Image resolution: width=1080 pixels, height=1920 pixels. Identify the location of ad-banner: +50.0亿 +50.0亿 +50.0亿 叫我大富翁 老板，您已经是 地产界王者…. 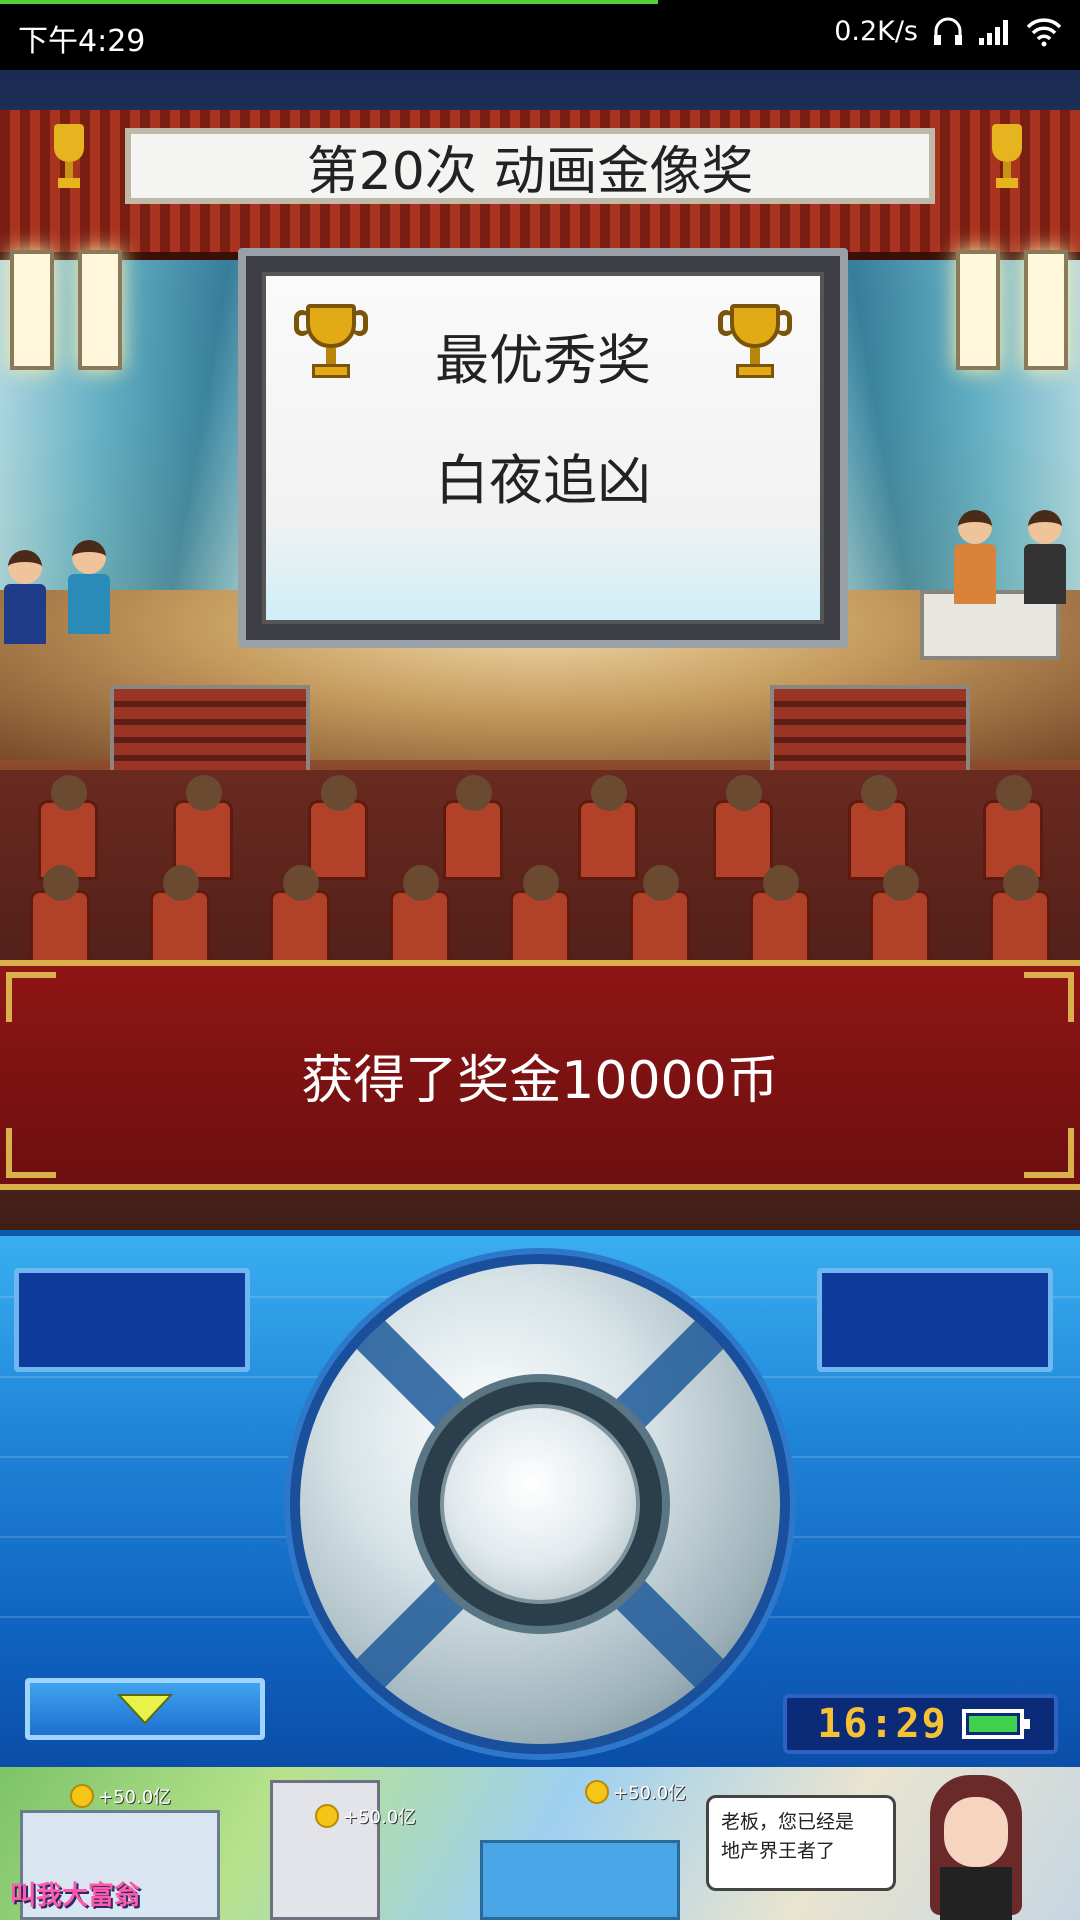
(540, 1843).